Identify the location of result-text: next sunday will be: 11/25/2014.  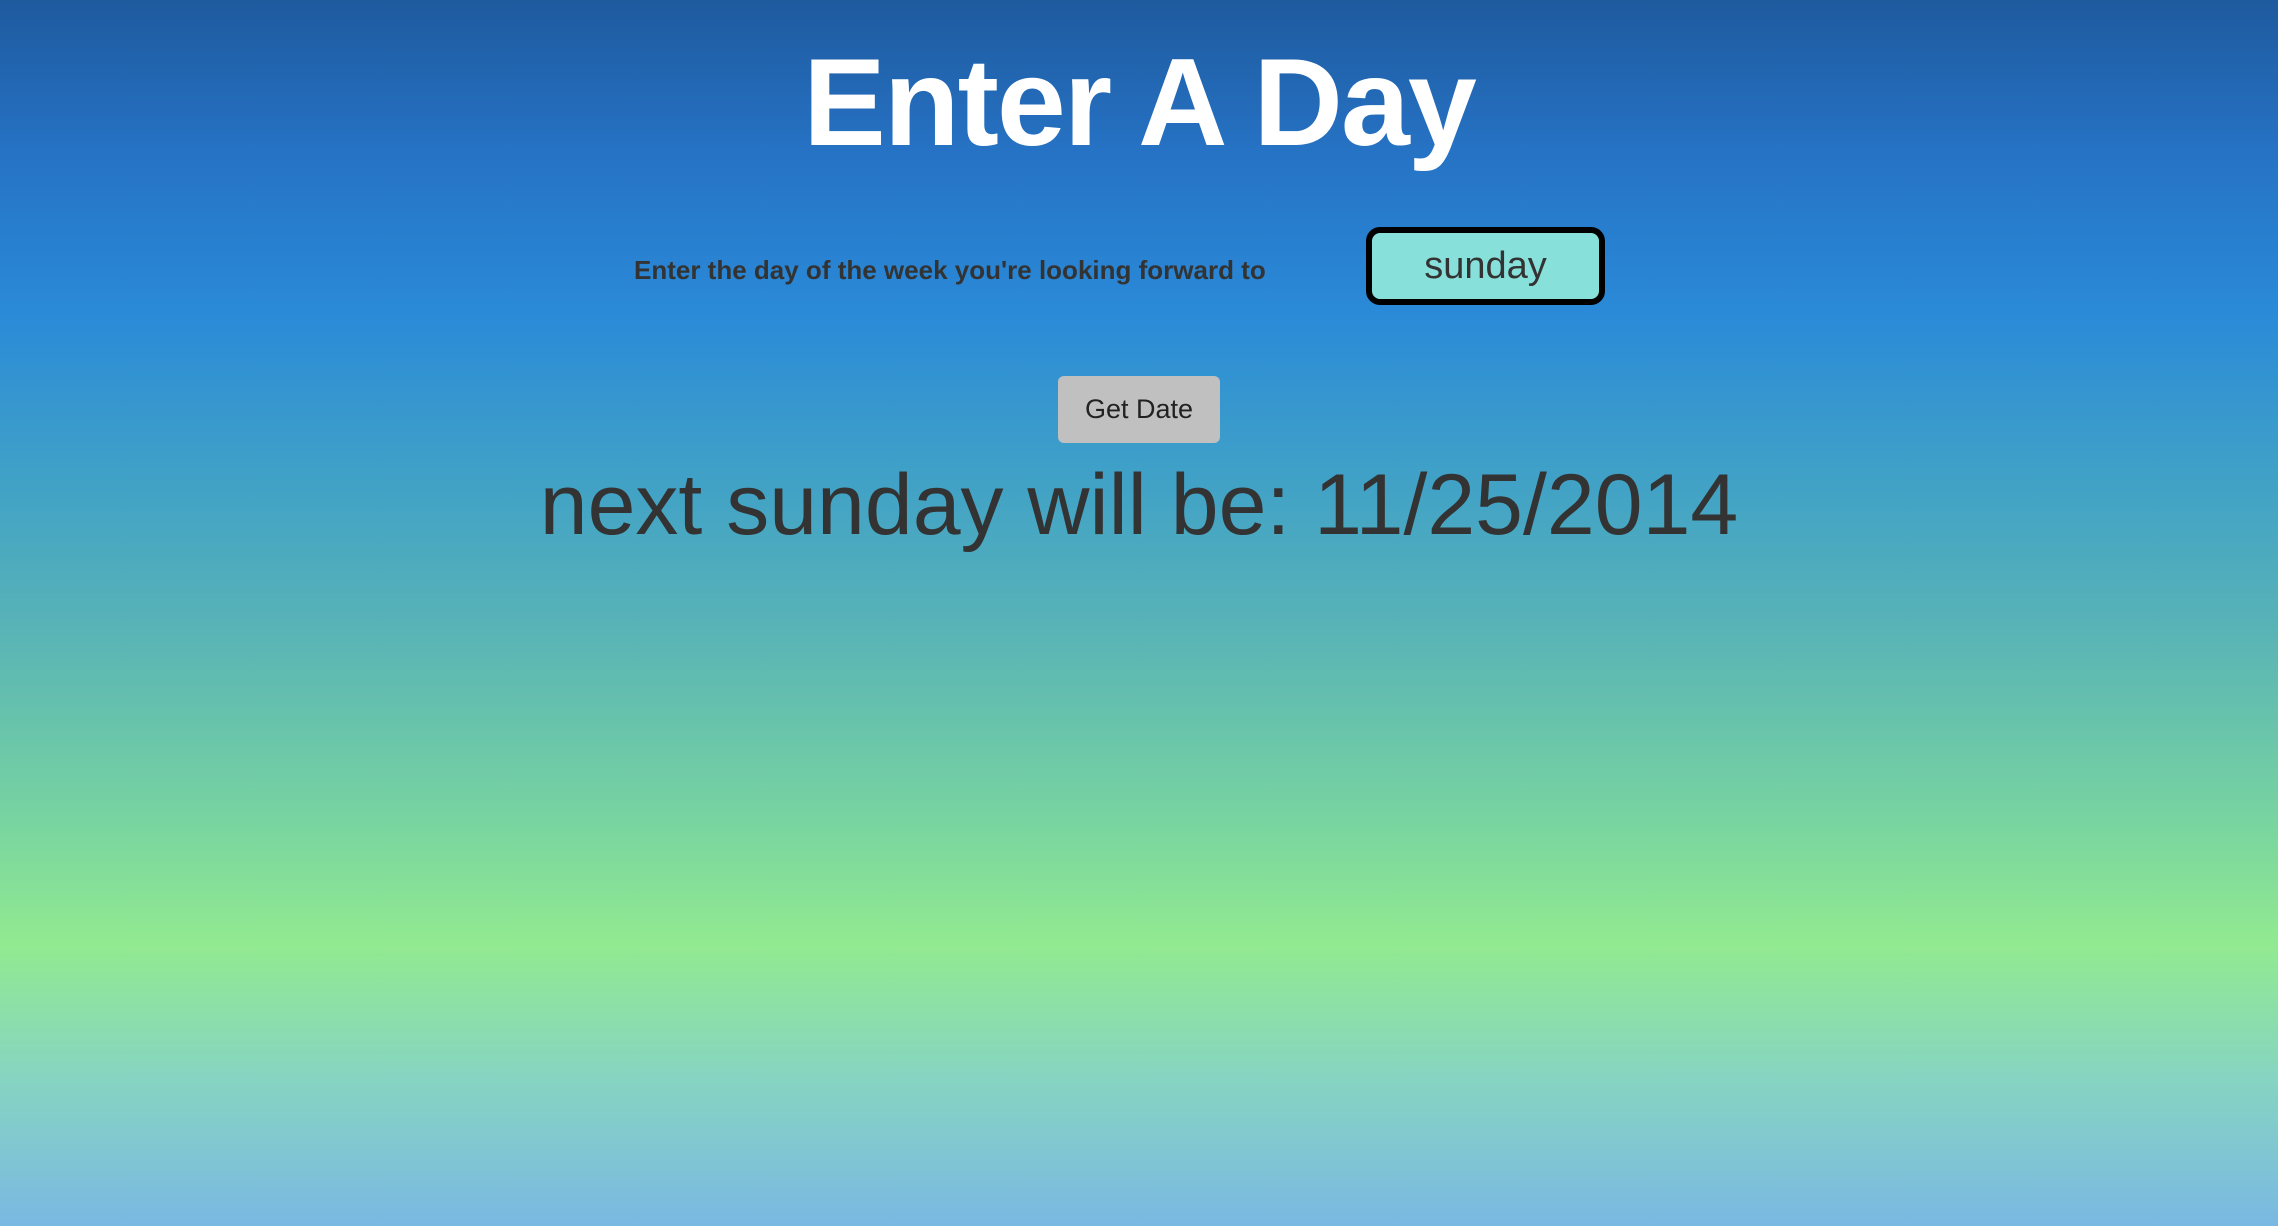
(1139, 505).